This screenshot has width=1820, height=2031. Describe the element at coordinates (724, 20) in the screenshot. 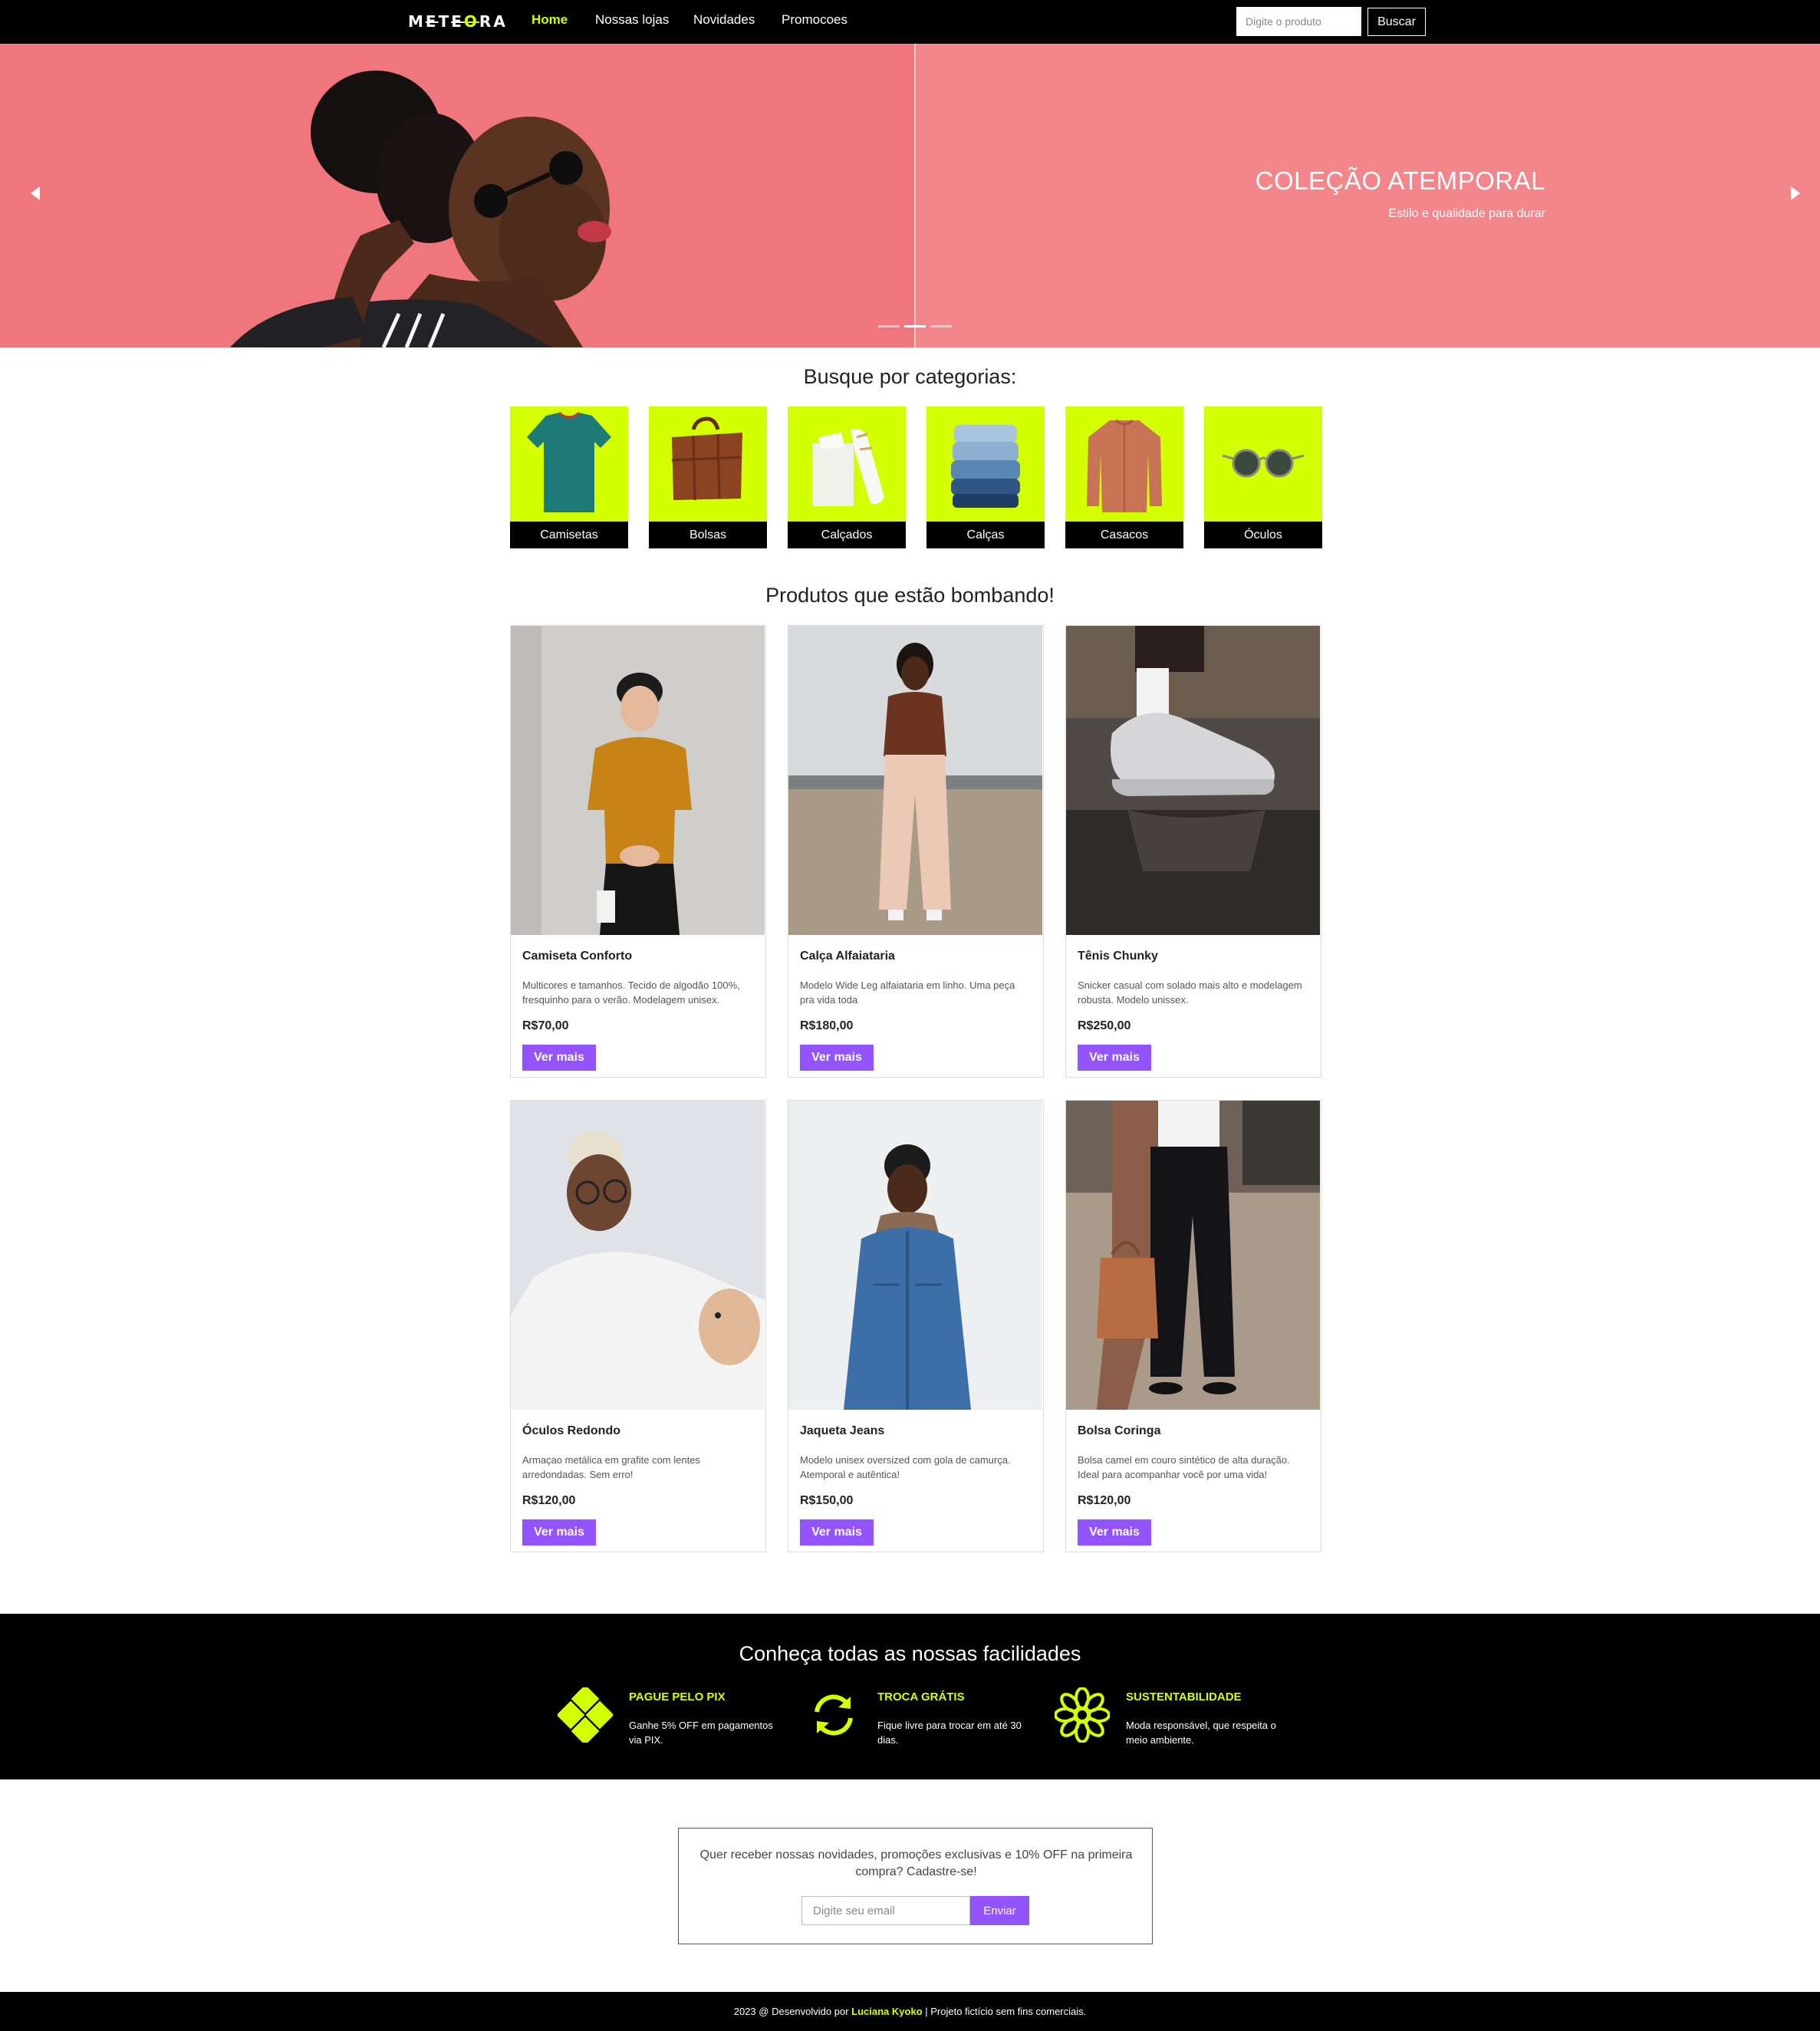

I see `nav-link-novidades: Novidades` at that location.